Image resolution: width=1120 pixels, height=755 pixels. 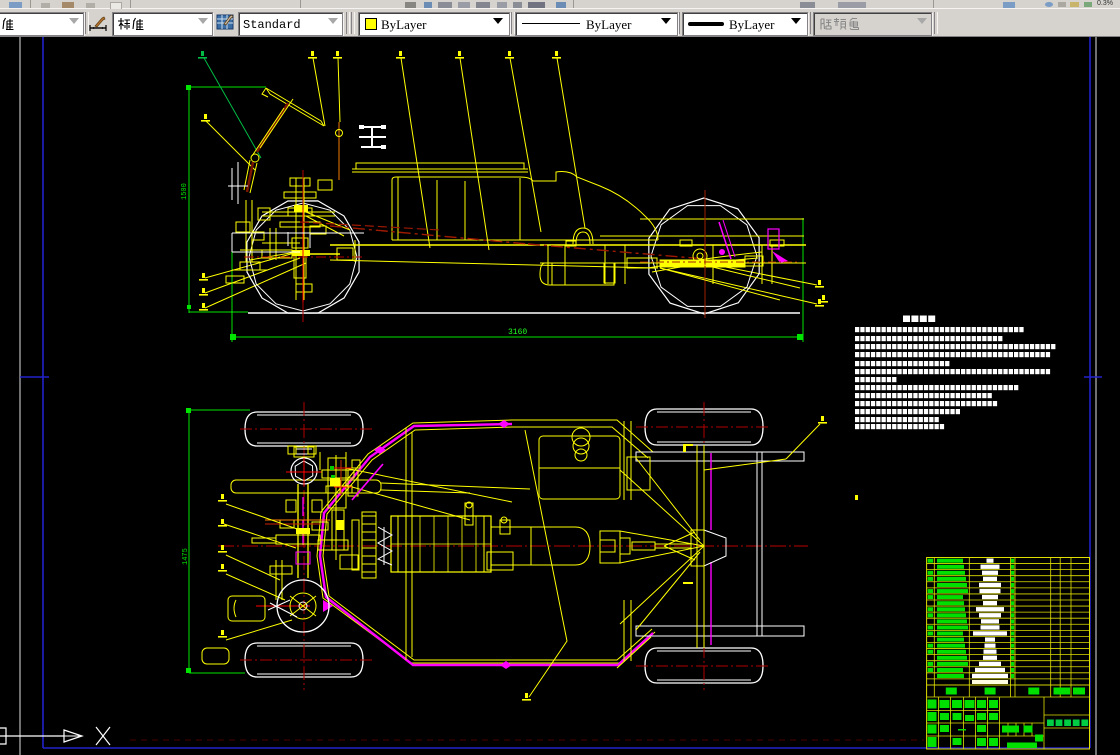 What do you see at coordinates (517, 332) in the screenshot?
I see `svg-text: 3160` at bounding box center [517, 332].